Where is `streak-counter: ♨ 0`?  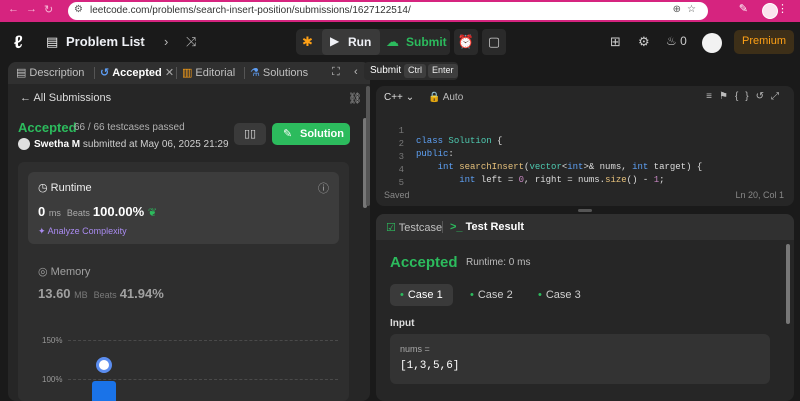 streak-counter: ♨ 0 is located at coordinates (676, 41).